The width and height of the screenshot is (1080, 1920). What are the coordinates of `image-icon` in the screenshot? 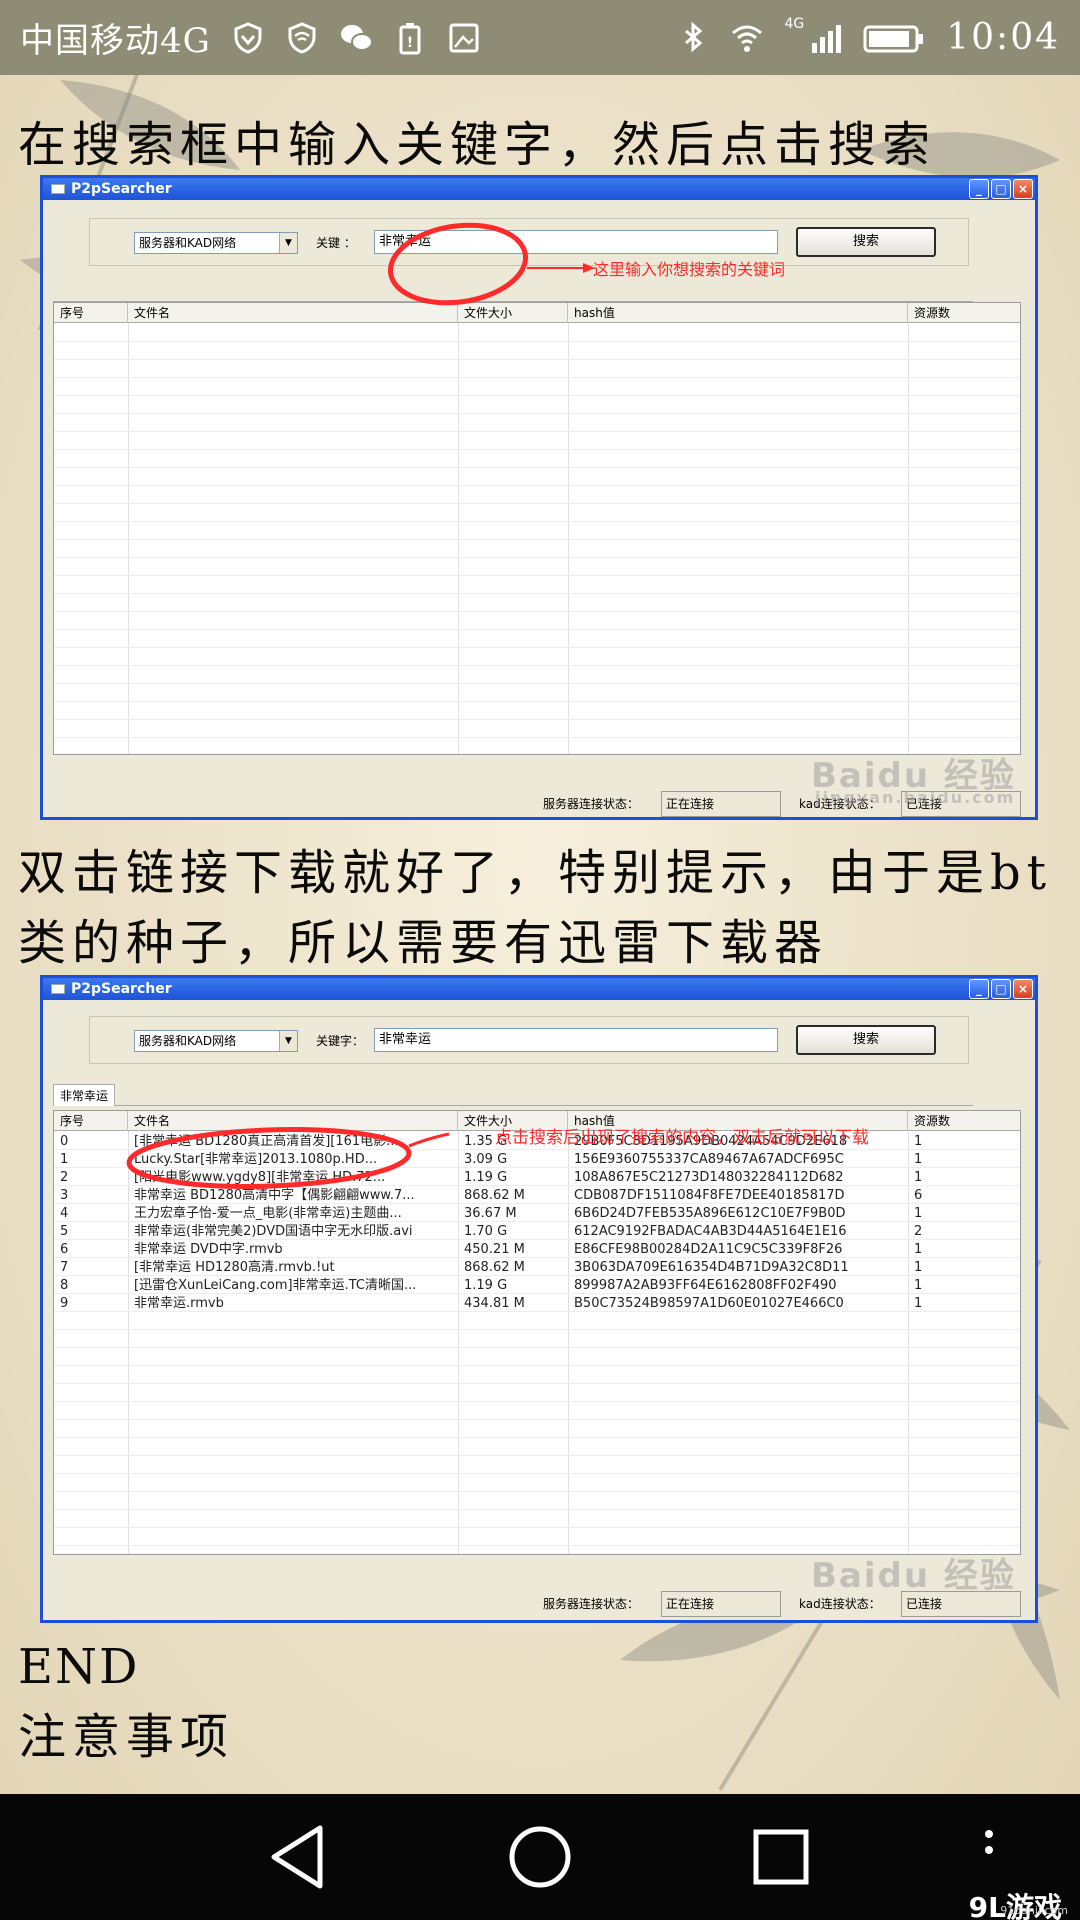 It's located at (464, 37).